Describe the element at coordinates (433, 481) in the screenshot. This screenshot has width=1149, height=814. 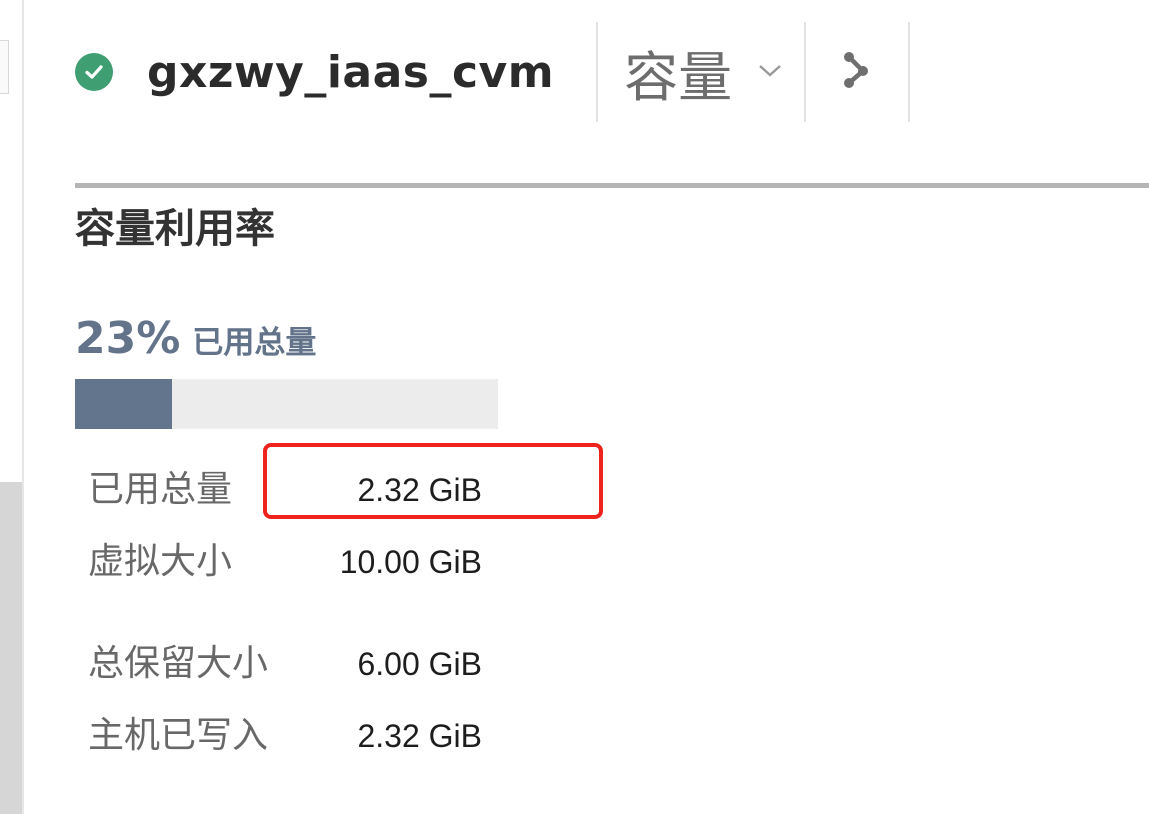
I see `highlight-box` at that location.